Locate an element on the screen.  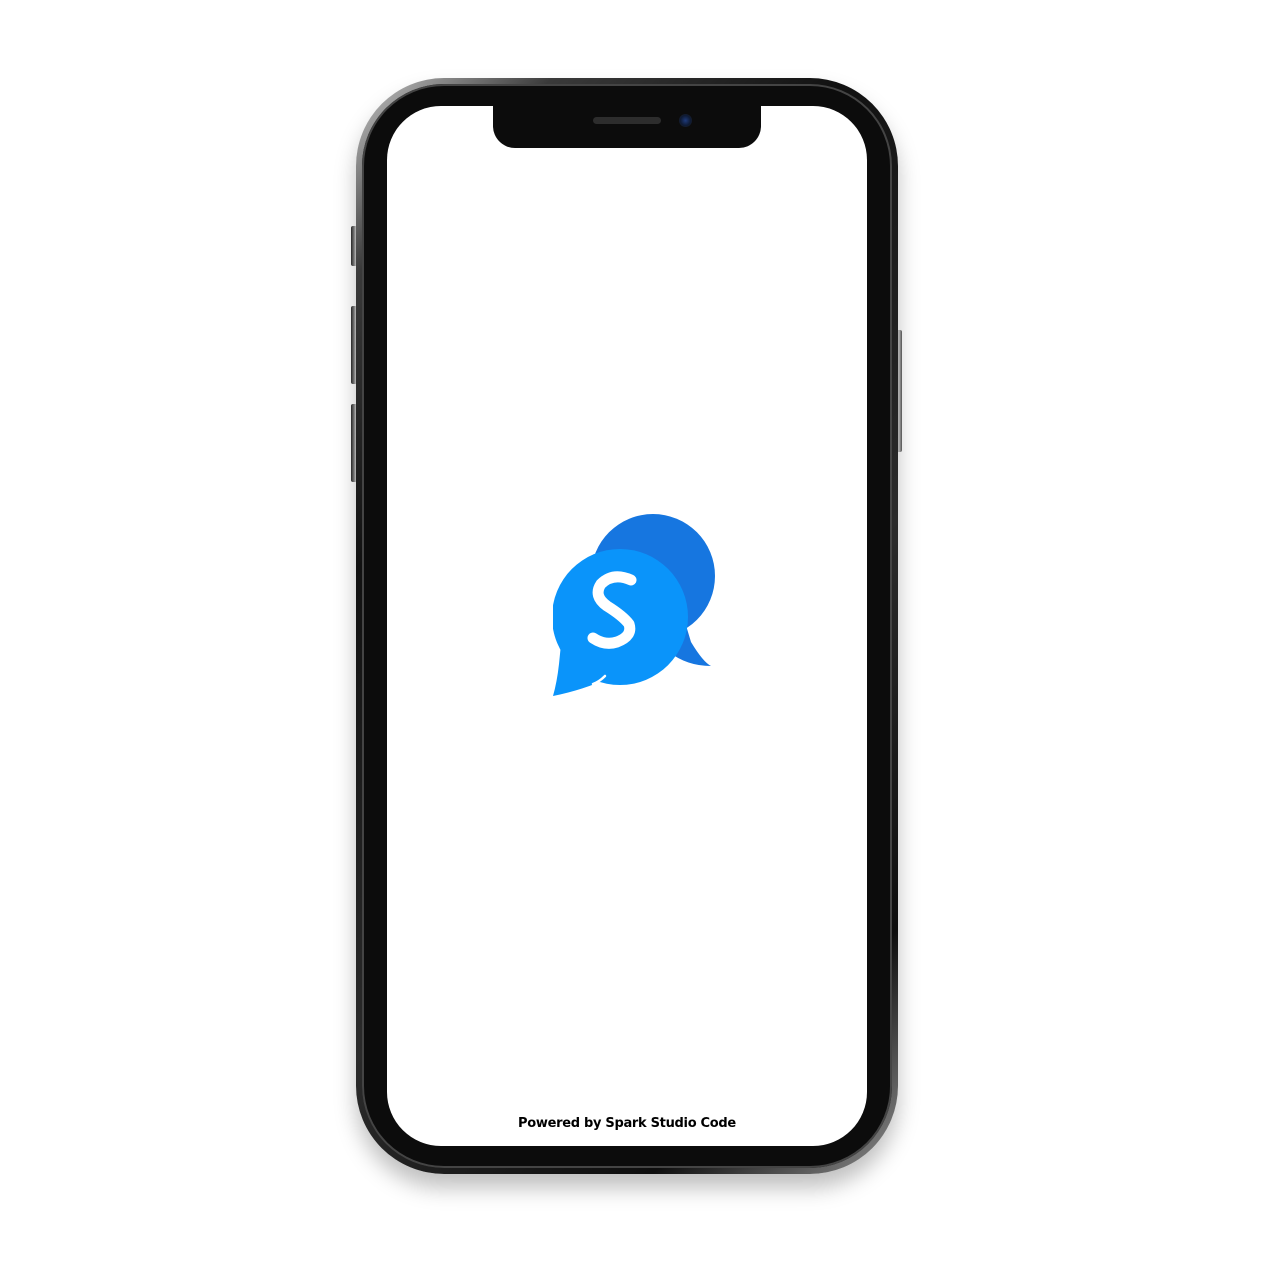
front-camera is located at coordinates (685, 120).